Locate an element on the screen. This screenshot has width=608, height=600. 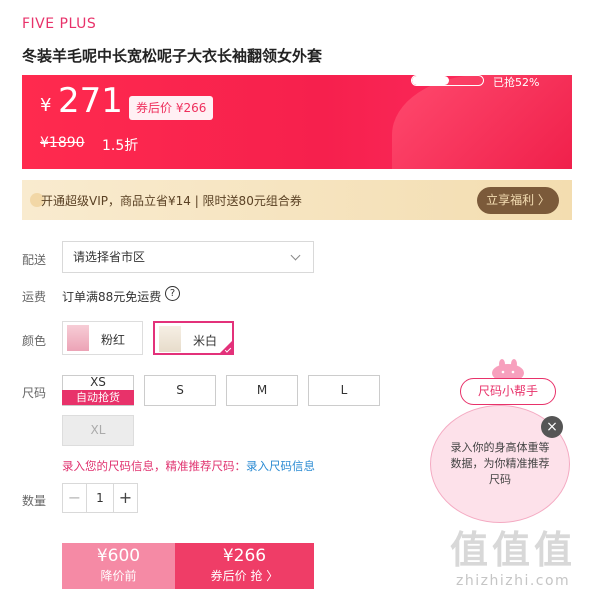
color-option-beige: 米白 is located at coordinates (193, 338).